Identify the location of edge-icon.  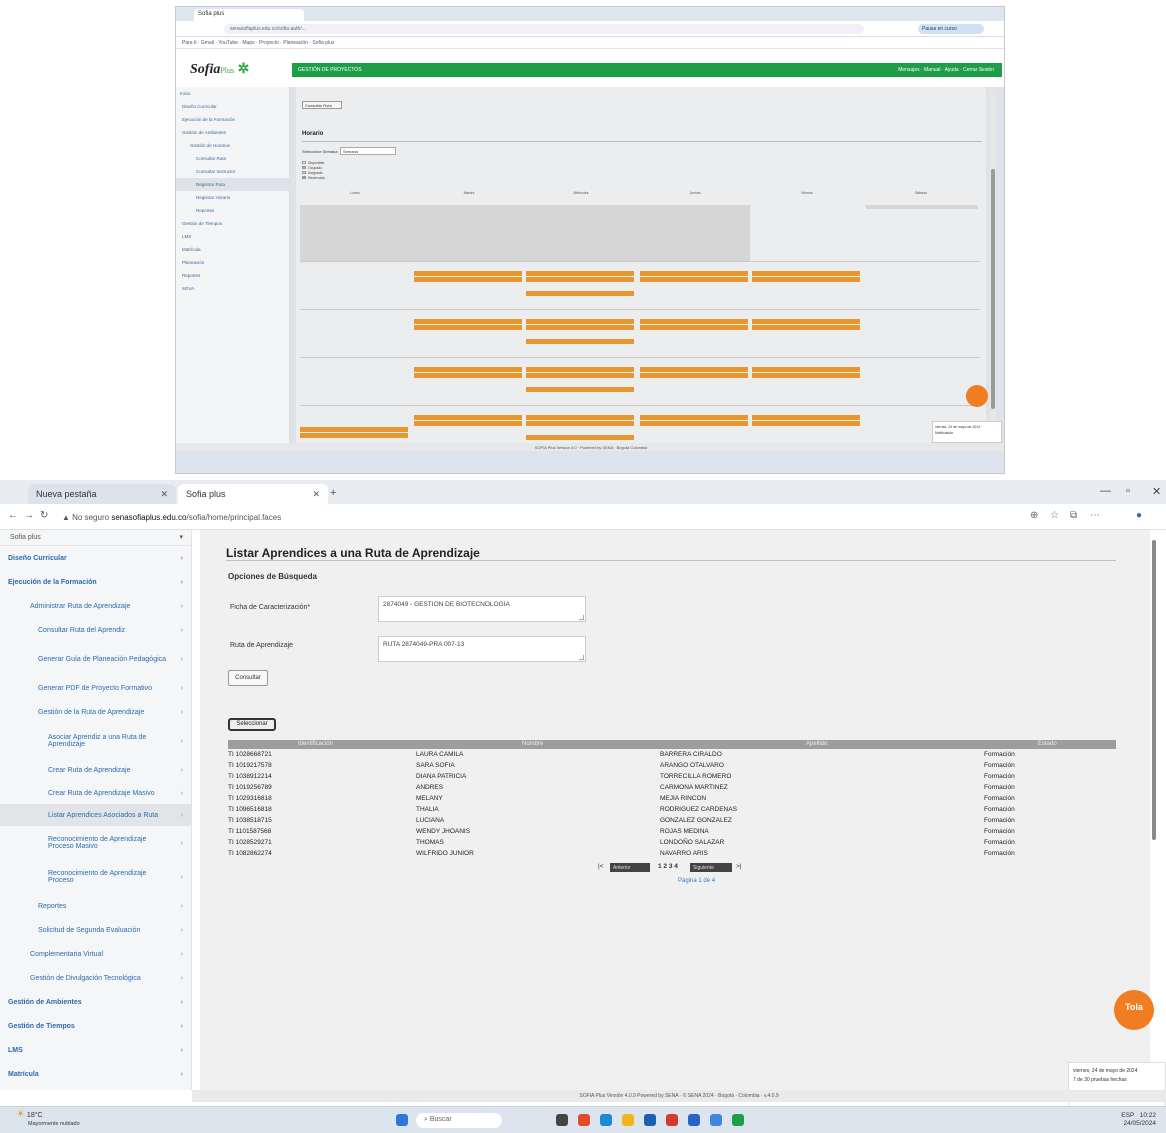
(606, 1120).